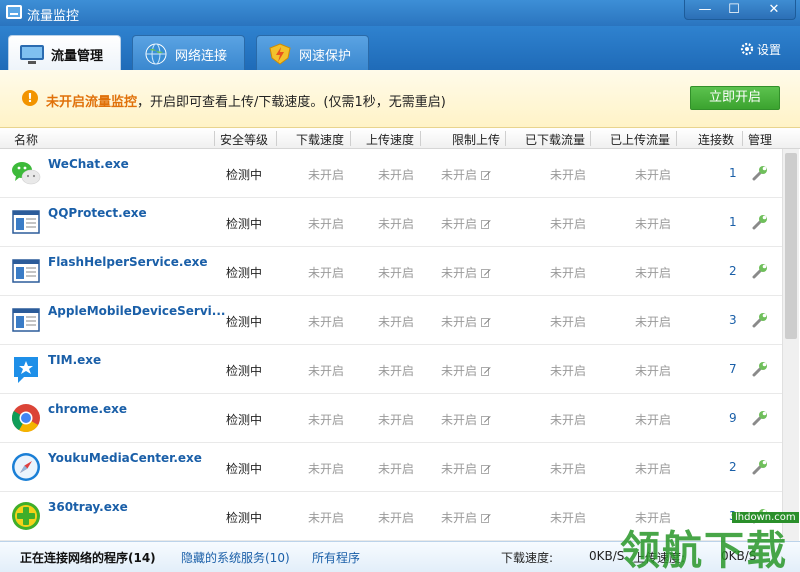 The width and height of the screenshot is (800, 572). What do you see at coordinates (336, 557) in the screenshot?
I see `filter-all-programs: 所有程序` at bounding box center [336, 557].